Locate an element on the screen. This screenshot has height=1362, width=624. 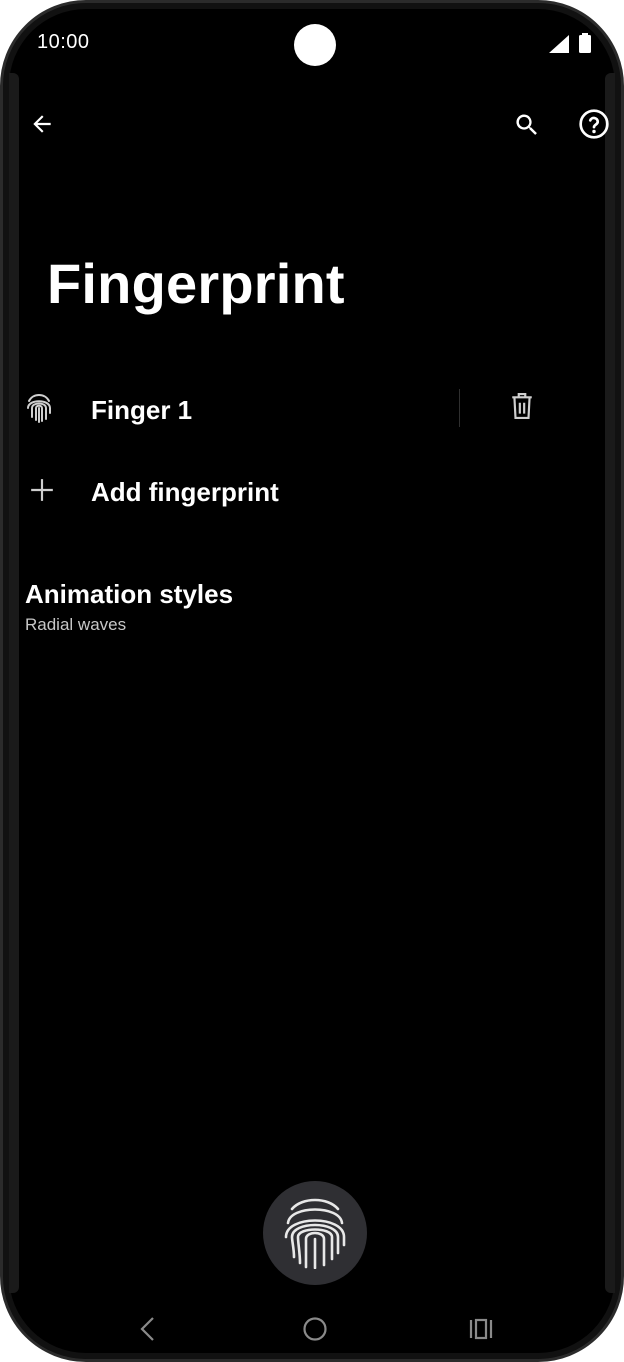
row-divider is located at coordinates (459, 408).